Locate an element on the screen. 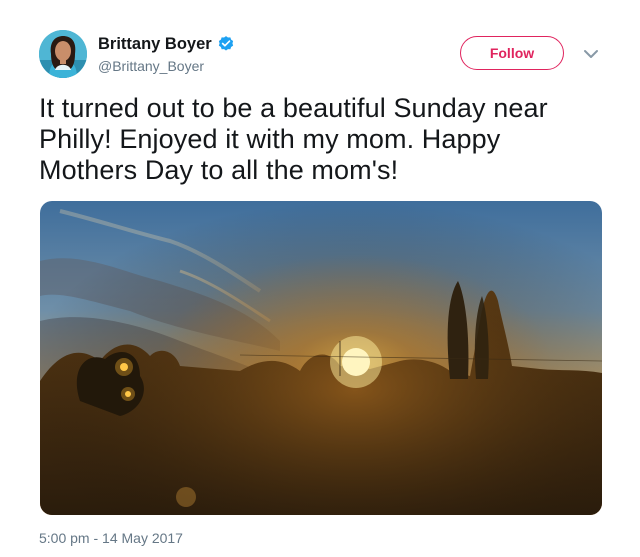  author-names: Brittany Boyer @Brittany_Boyer is located at coordinates (166, 53).